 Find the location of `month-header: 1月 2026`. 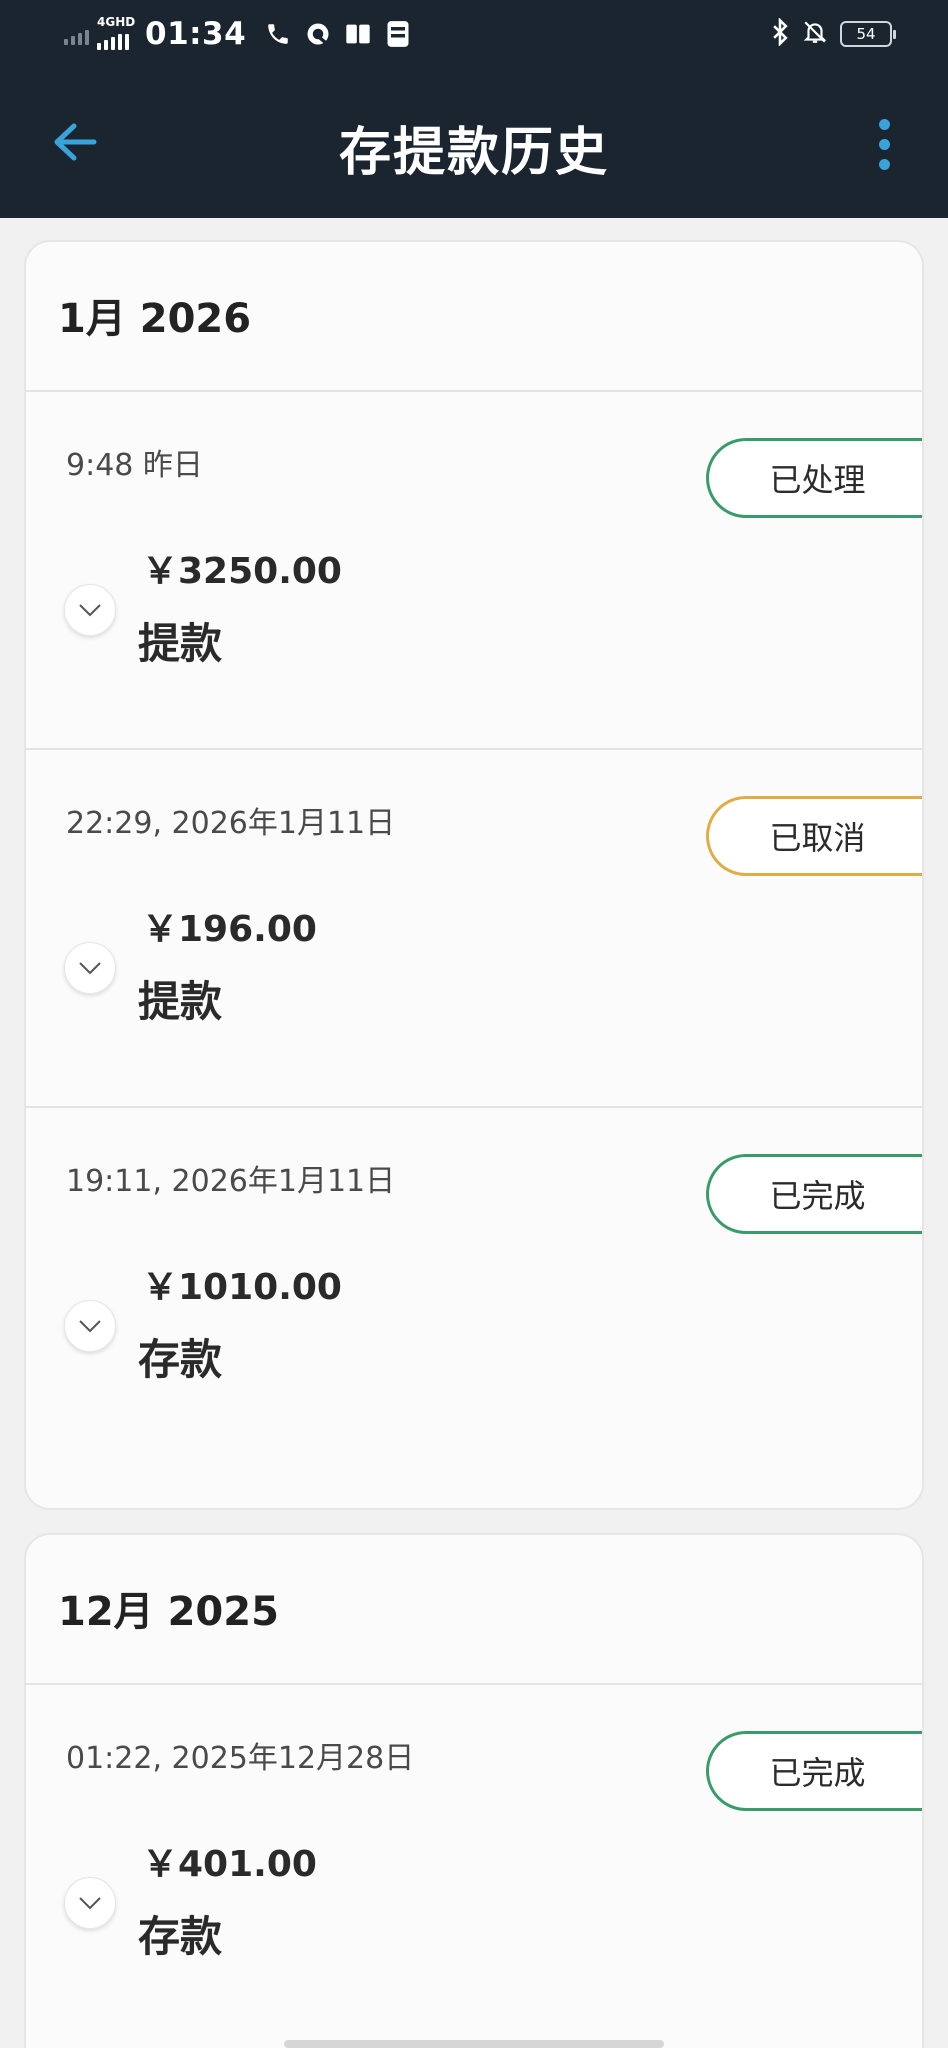

month-header: 1月 2026 is located at coordinates (474, 317).